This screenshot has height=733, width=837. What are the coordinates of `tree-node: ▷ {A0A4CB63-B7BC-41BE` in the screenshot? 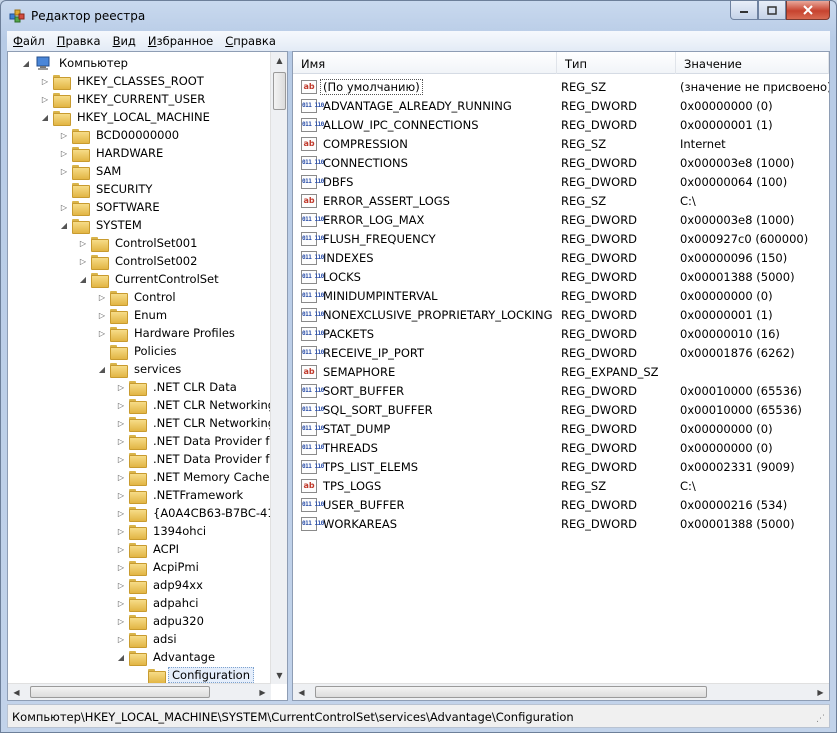 It's located at (193, 513).